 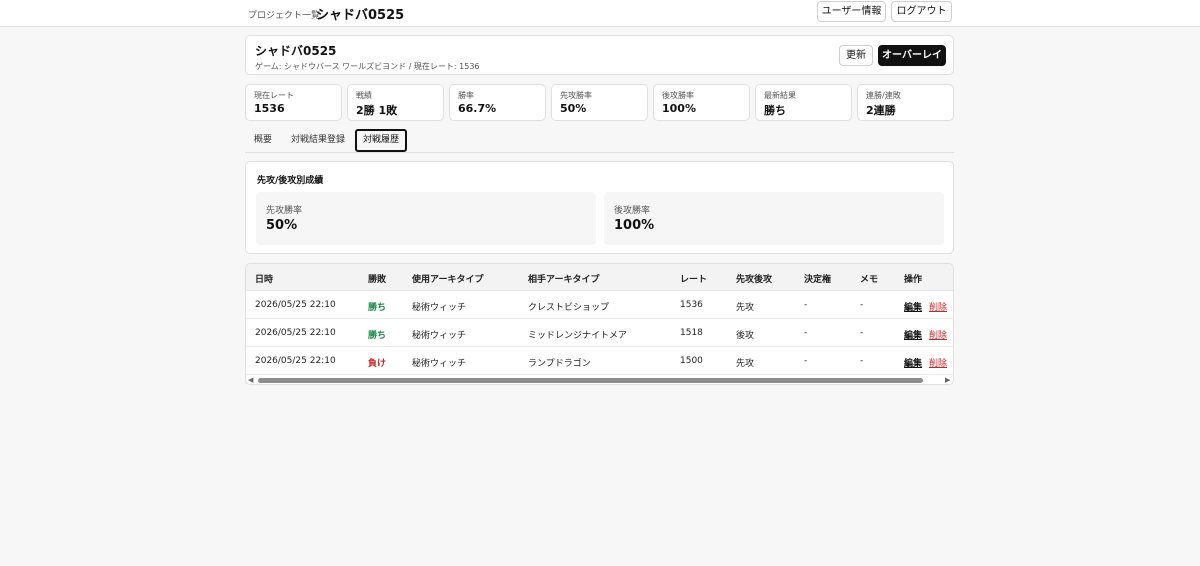 What do you see at coordinates (477, 108) in the screenshot?
I see `stat-value: 66.7%` at bounding box center [477, 108].